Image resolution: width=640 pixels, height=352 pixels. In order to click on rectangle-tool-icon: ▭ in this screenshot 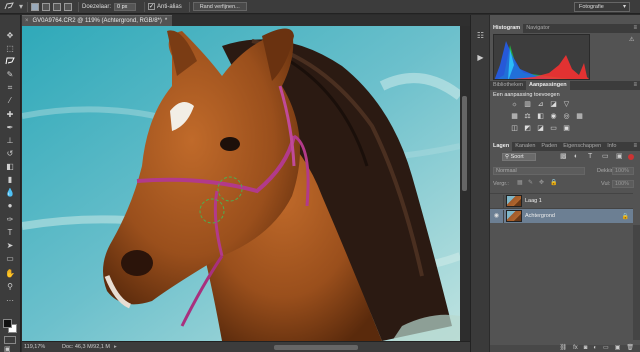, I will do `click(10, 258)`.